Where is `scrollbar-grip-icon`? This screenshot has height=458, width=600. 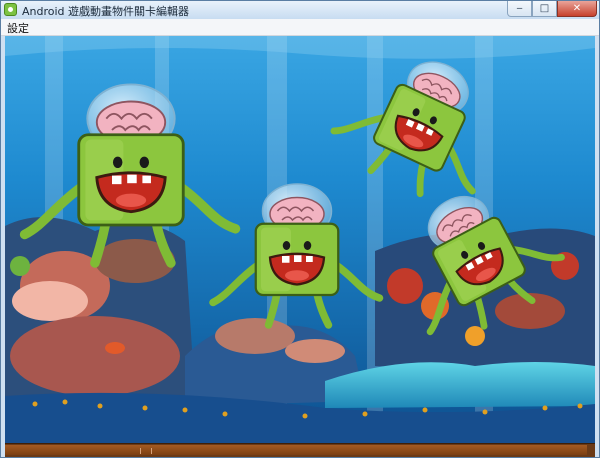 scrollbar-grip-icon is located at coordinates (146, 451).